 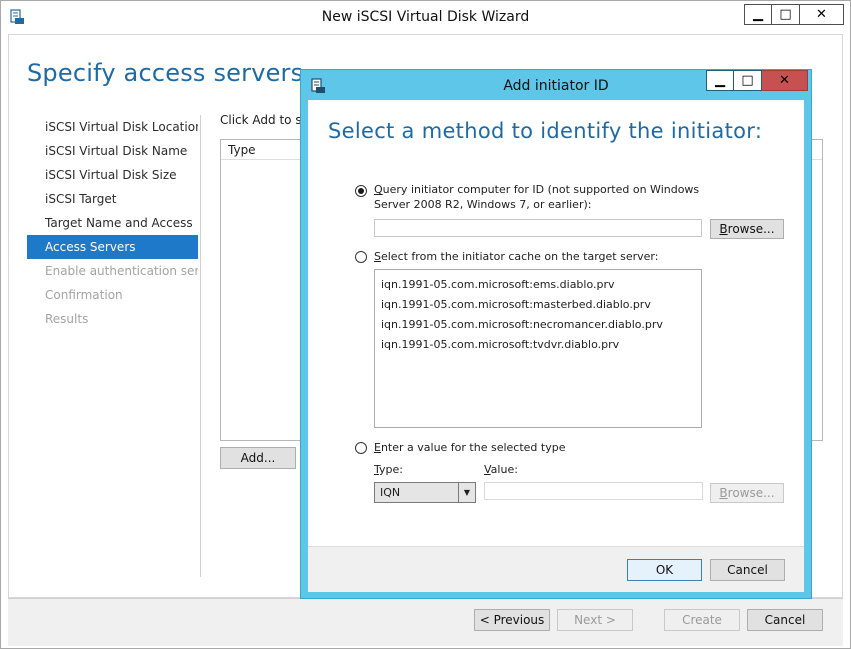 What do you see at coordinates (556, 569) in the screenshot?
I see `dialog-footer: OK Cancel` at bounding box center [556, 569].